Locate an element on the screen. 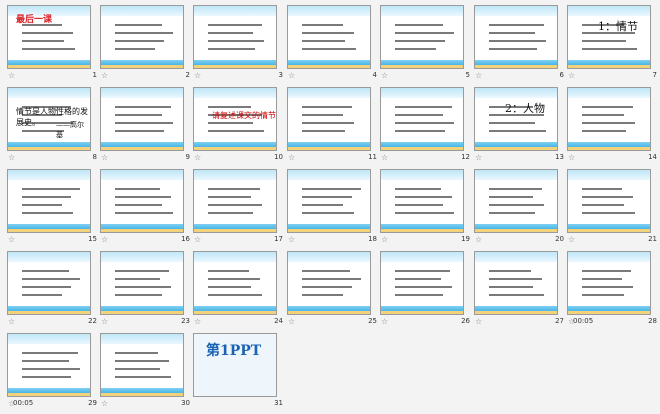 The height and width of the screenshot is (414, 660). slide-thumbnail-2: ☆ 2 is located at coordinates (147, 45).